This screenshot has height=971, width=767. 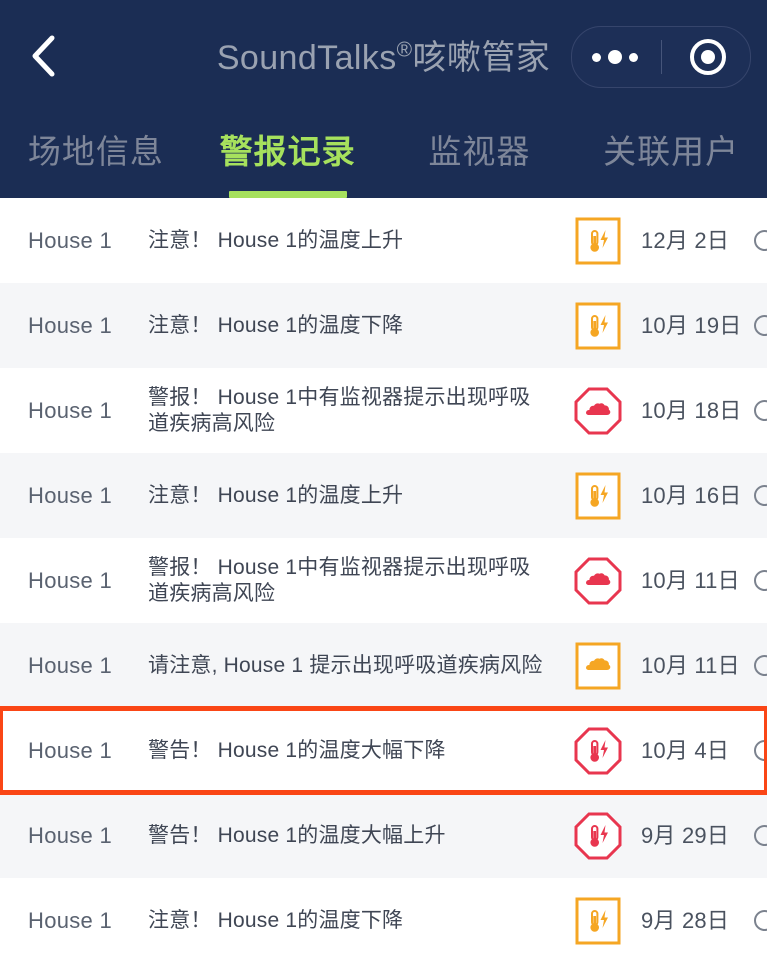 I want to click on wechat-capsule-menu, so click(x=661, y=57).